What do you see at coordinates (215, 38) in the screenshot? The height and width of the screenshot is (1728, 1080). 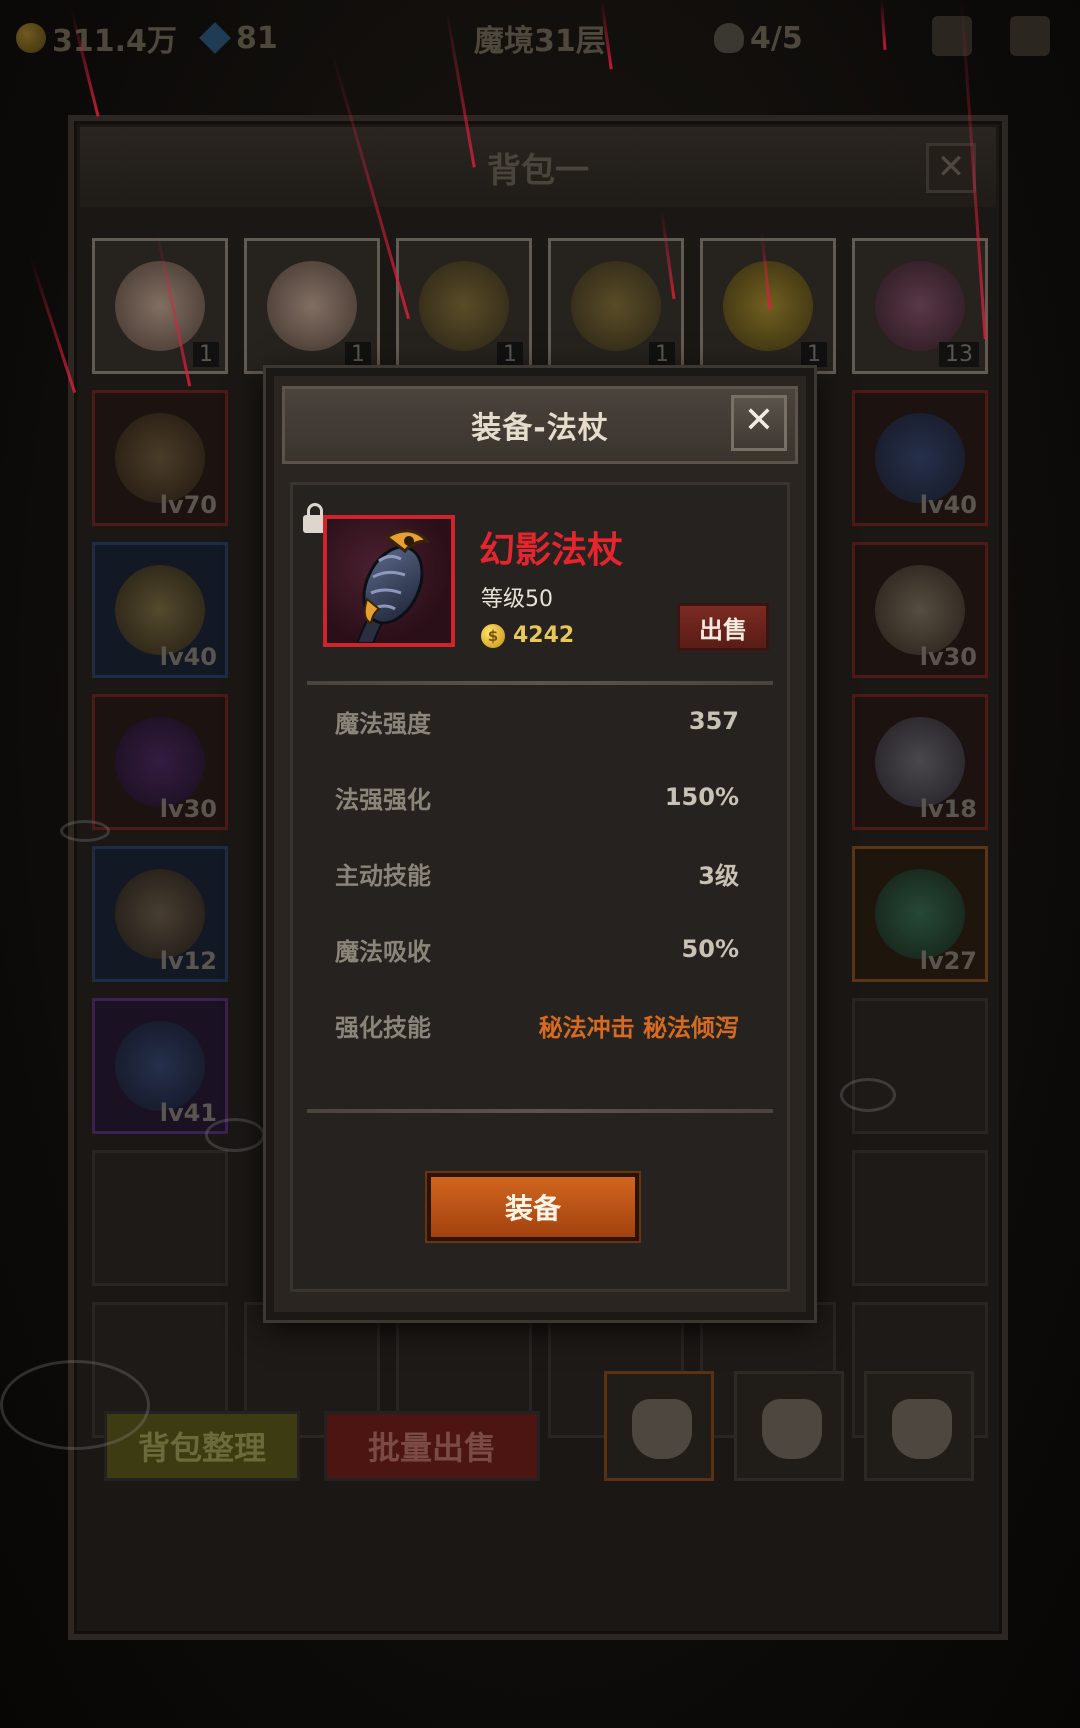 I see `gem-icon` at bounding box center [215, 38].